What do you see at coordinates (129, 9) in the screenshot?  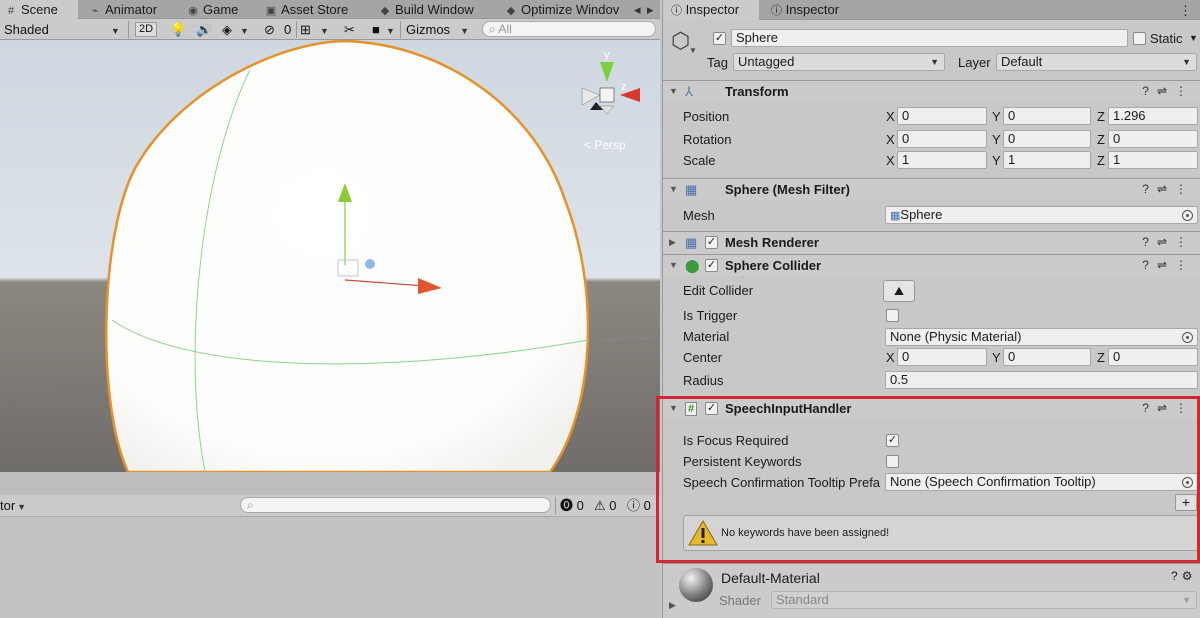 I see `tab-animator: ⌁ Animator` at bounding box center [129, 9].